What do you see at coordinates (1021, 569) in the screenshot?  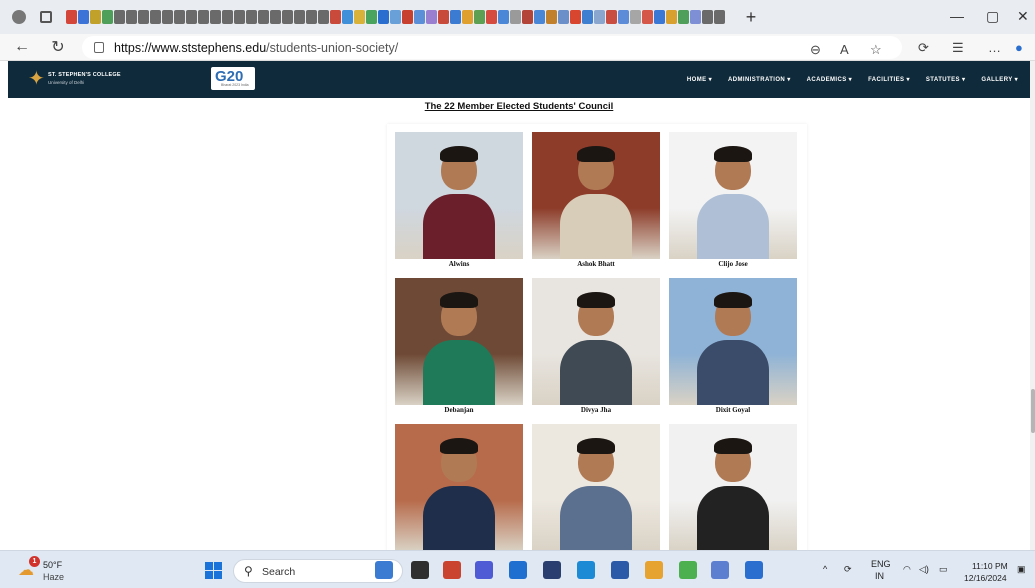 I see `notifications-icon: ▣` at bounding box center [1021, 569].